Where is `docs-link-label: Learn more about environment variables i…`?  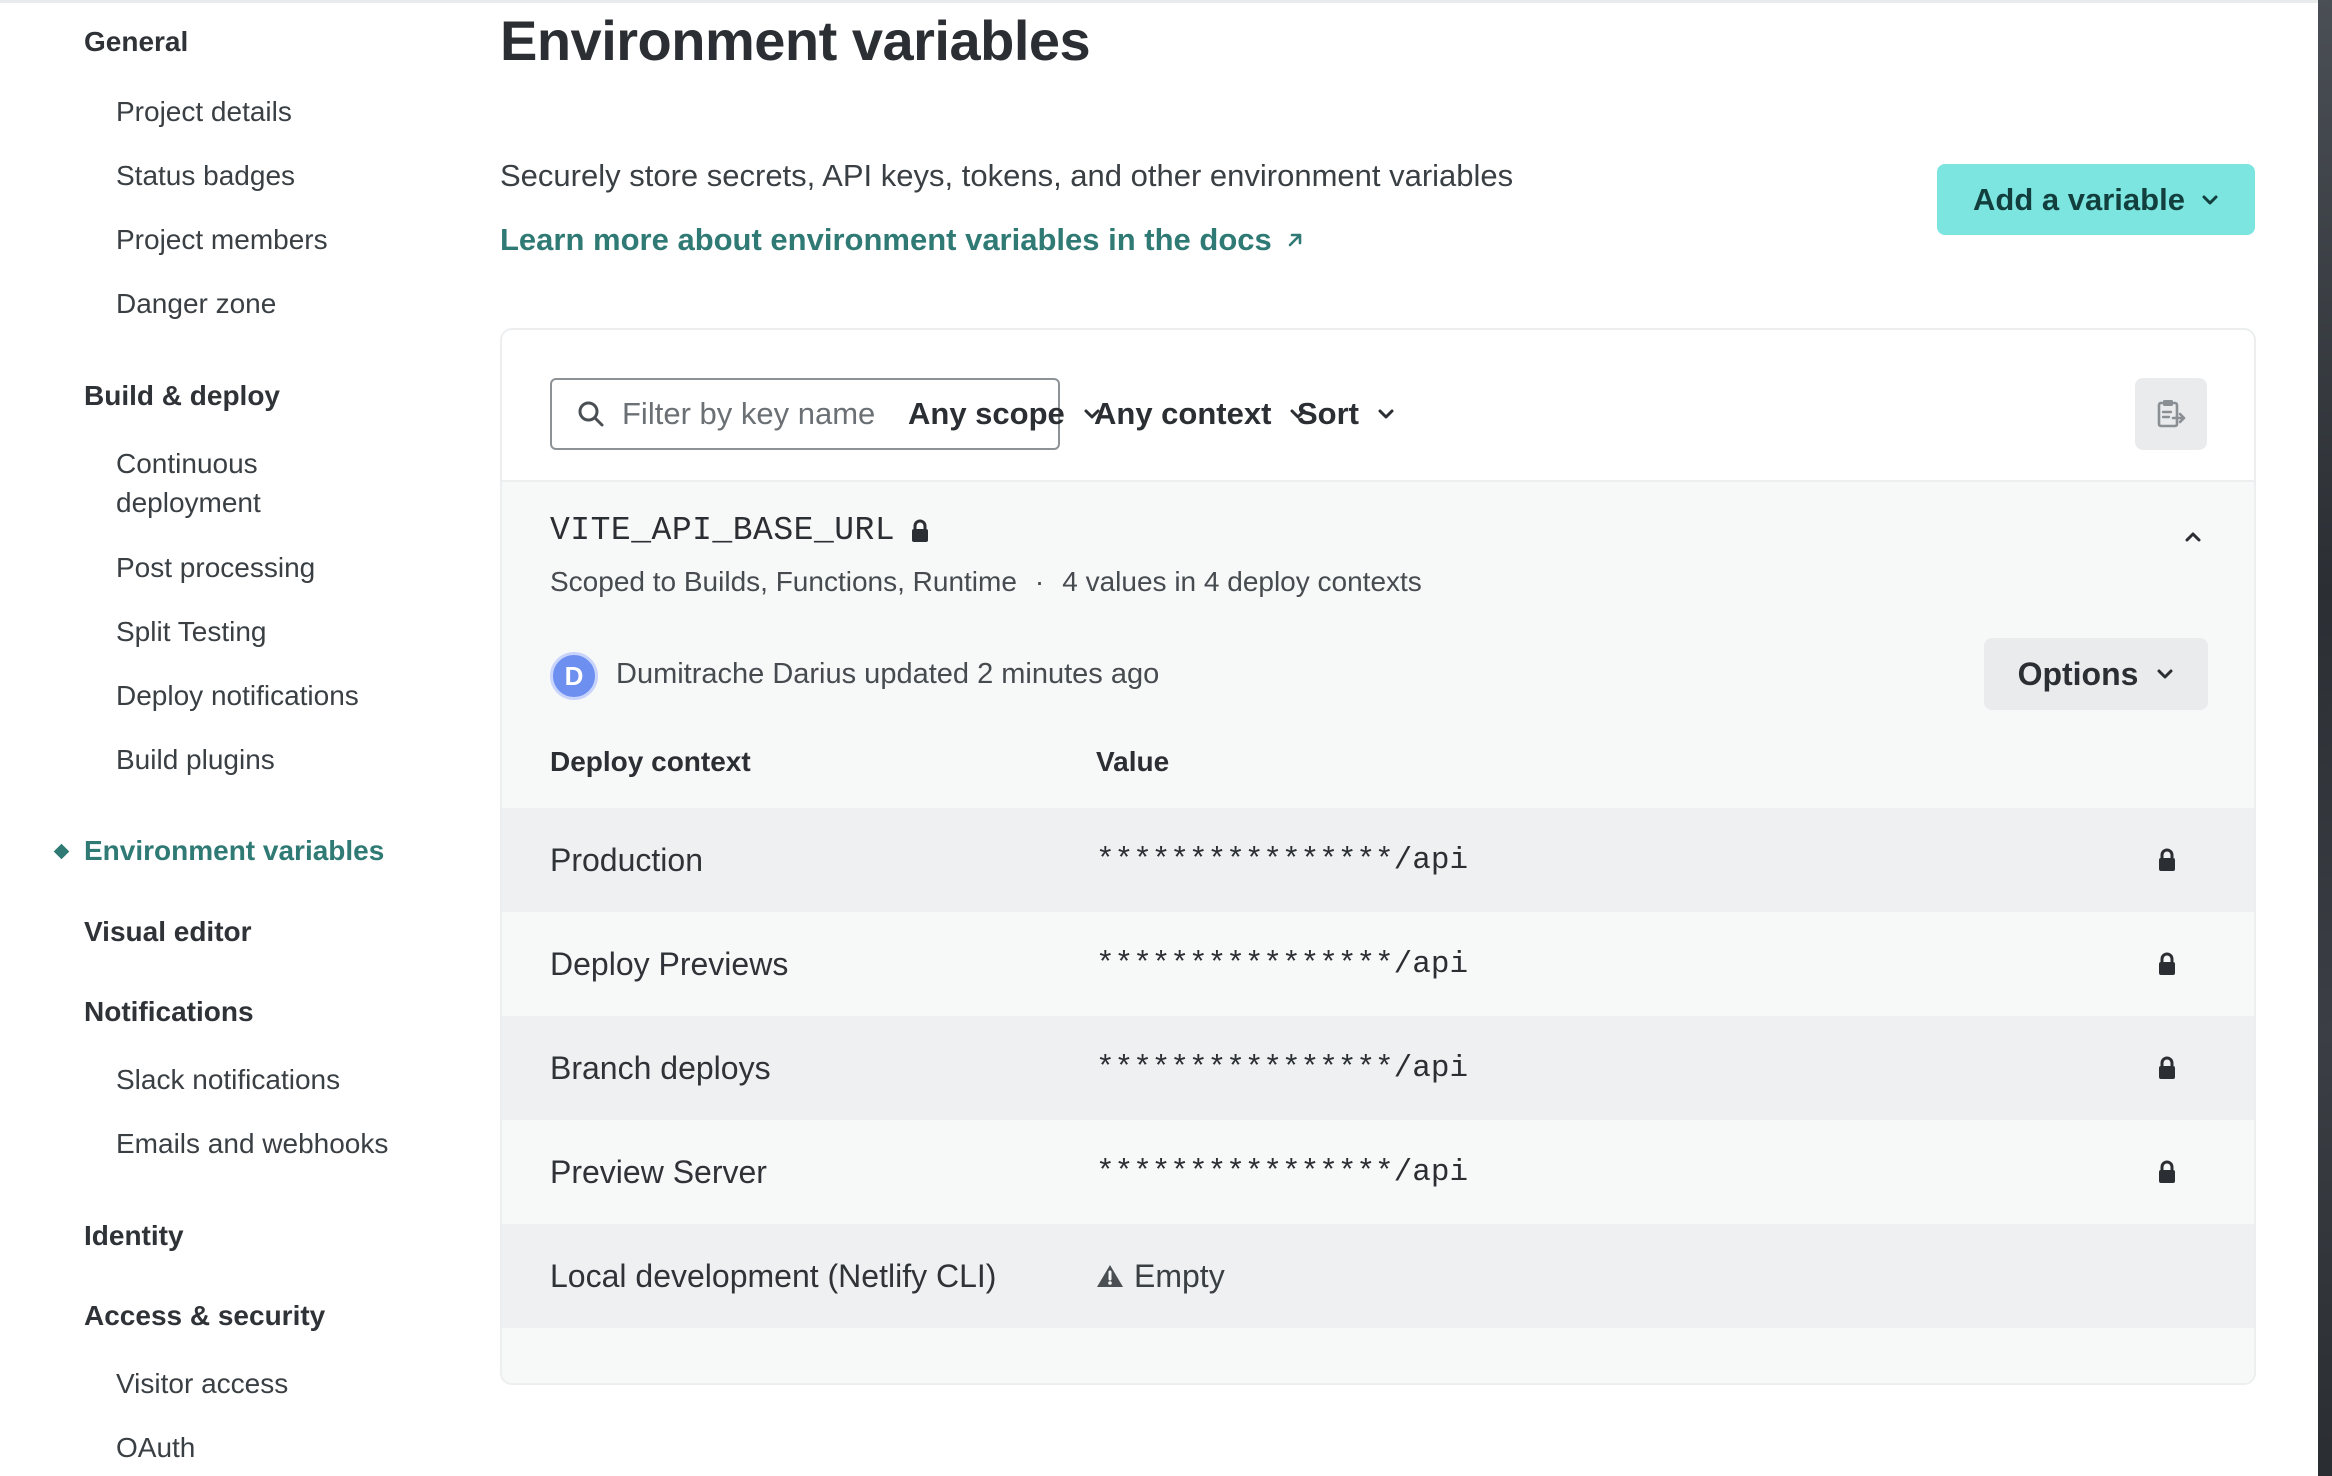
docs-link-label: Learn more about environment variables i… is located at coordinates (886, 239).